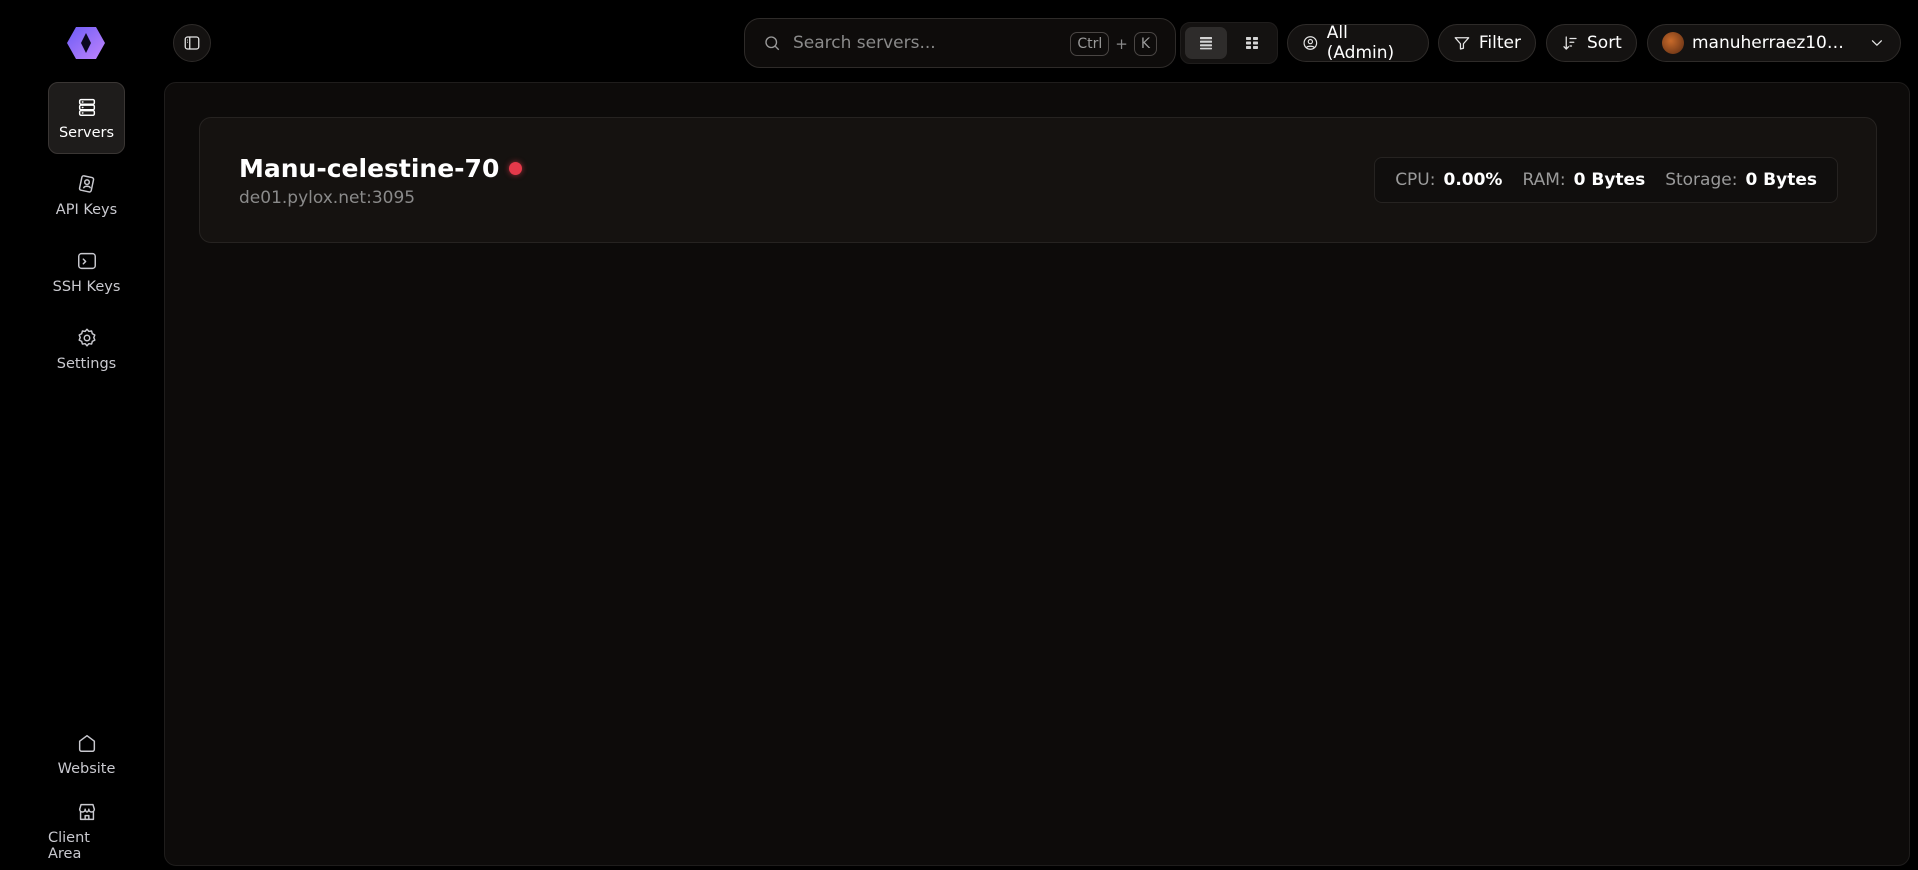 This screenshot has width=1918, height=870. I want to click on grid-icon, so click(1252, 43).